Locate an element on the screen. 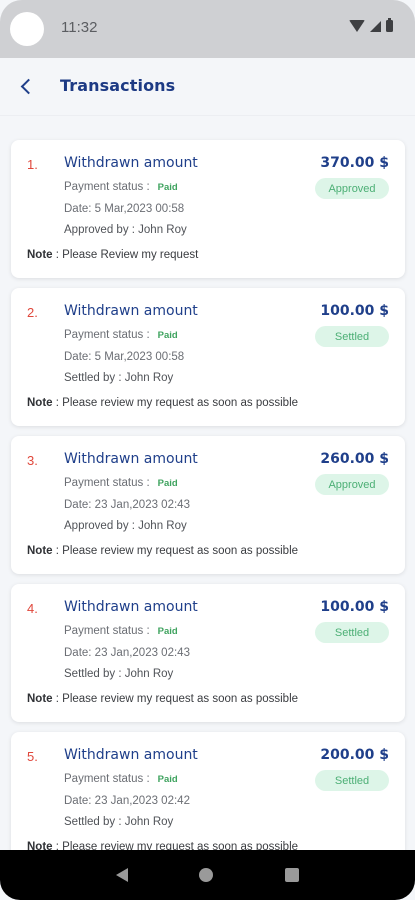 Image resolution: width=415 pixels, height=900 pixels. circle-home-icon is located at coordinates (206, 875).